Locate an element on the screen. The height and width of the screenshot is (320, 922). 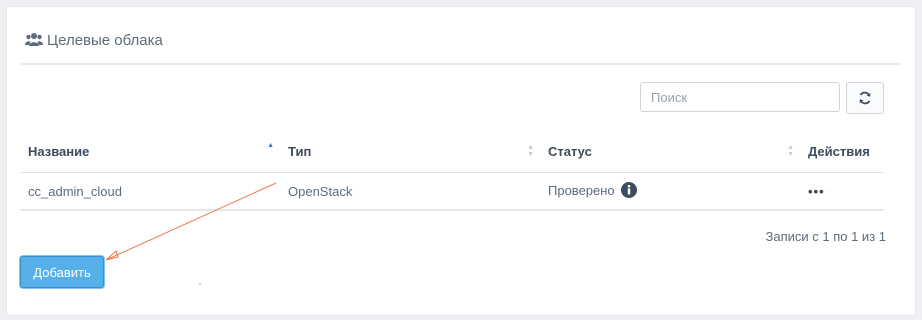
search-input is located at coordinates (740, 97).